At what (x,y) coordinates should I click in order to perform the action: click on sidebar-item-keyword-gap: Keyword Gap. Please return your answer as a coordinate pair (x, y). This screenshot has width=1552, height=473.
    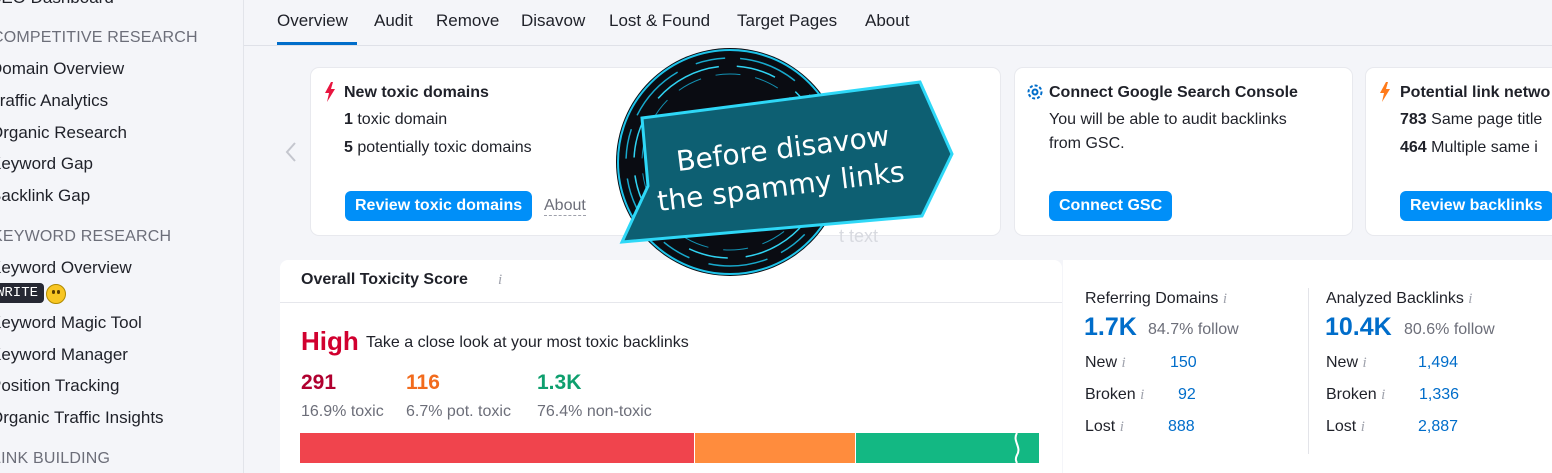
    Looking at the image, I should click on (46, 164).